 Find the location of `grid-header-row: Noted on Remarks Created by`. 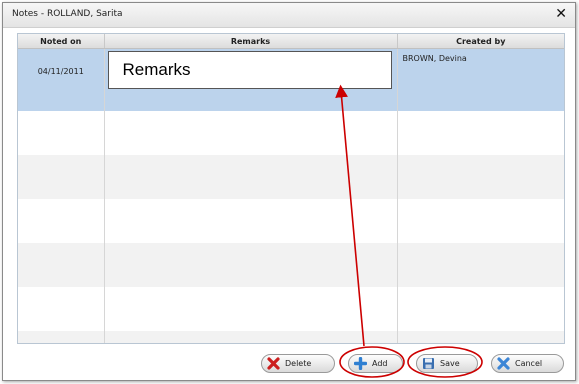

grid-header-row: Noted on Remarks Created by is located at coordinates (291, 41).